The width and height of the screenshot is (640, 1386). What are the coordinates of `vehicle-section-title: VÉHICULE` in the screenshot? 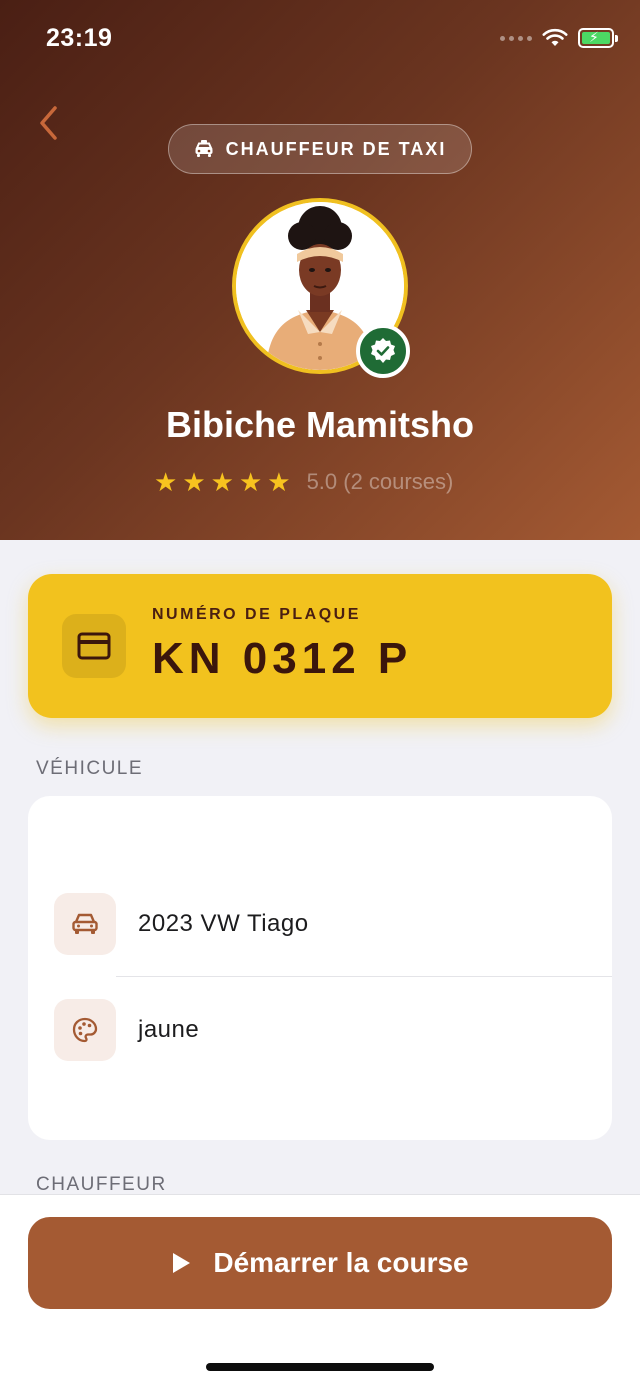 It's located at (90, 768).